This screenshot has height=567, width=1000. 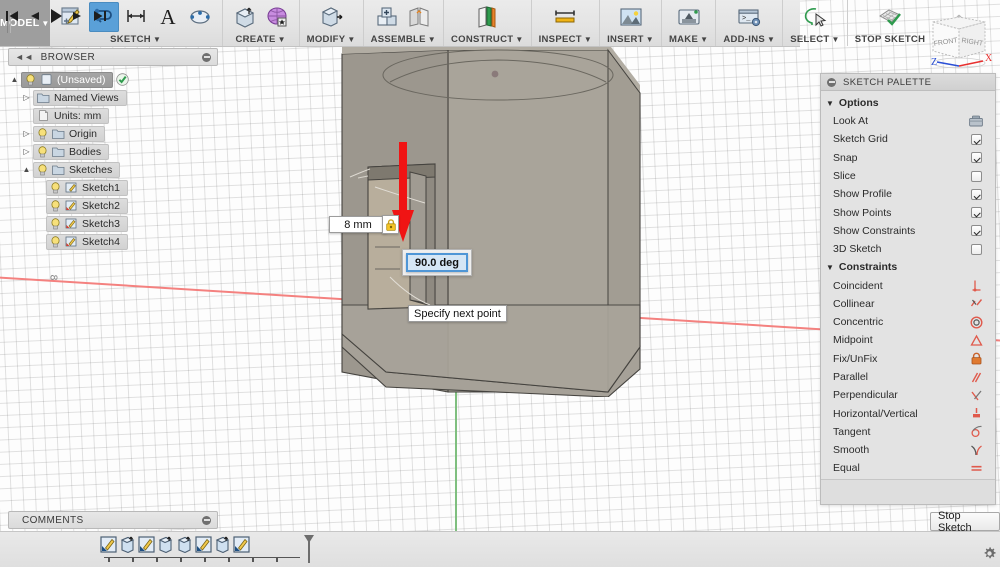 What do you see at coordinates (309, 550) in the screenshot?
I see `timeline-playhead` at bounding box center [309, 550].